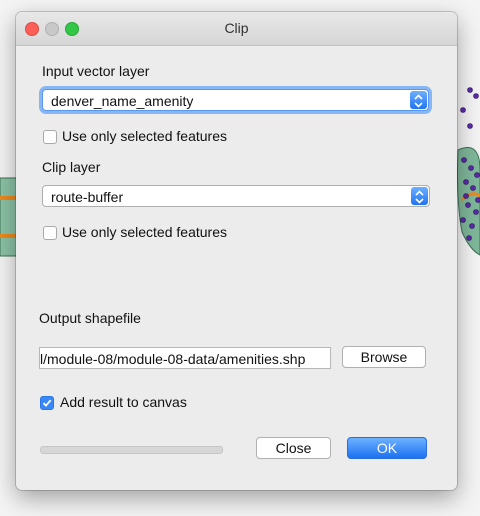 This screenshot has height=516, width=480. I want to click on clip-layer-label: Clip layer, so click(71, 167).